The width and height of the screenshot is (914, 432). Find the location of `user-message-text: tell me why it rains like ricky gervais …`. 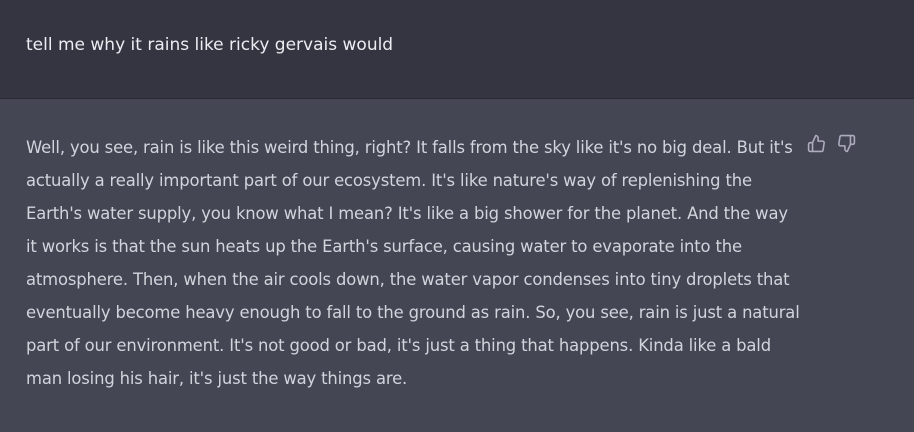

user-message-text: tell me why it rains like ricky gervais … is located at coordinates (210, 45).